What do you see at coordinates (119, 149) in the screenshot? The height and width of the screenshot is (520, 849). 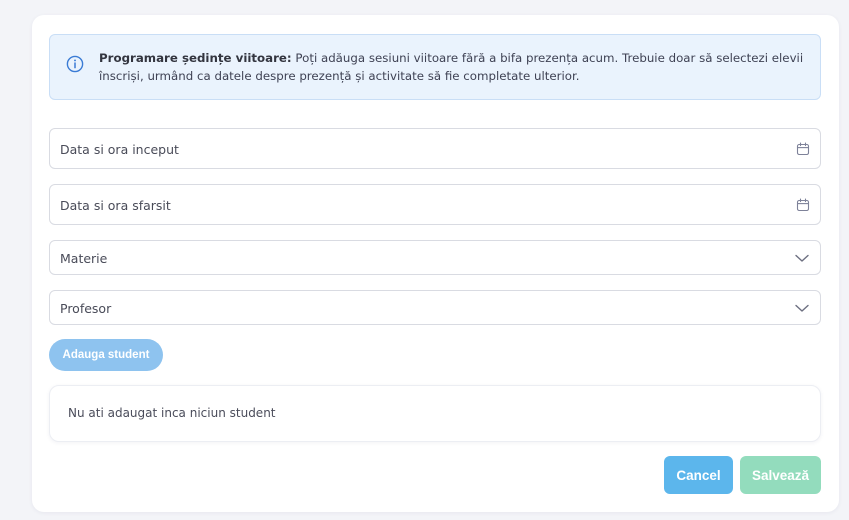 I see `start-datetime-placeholder: Data si ora inceput` at bounding box center [119, 149].